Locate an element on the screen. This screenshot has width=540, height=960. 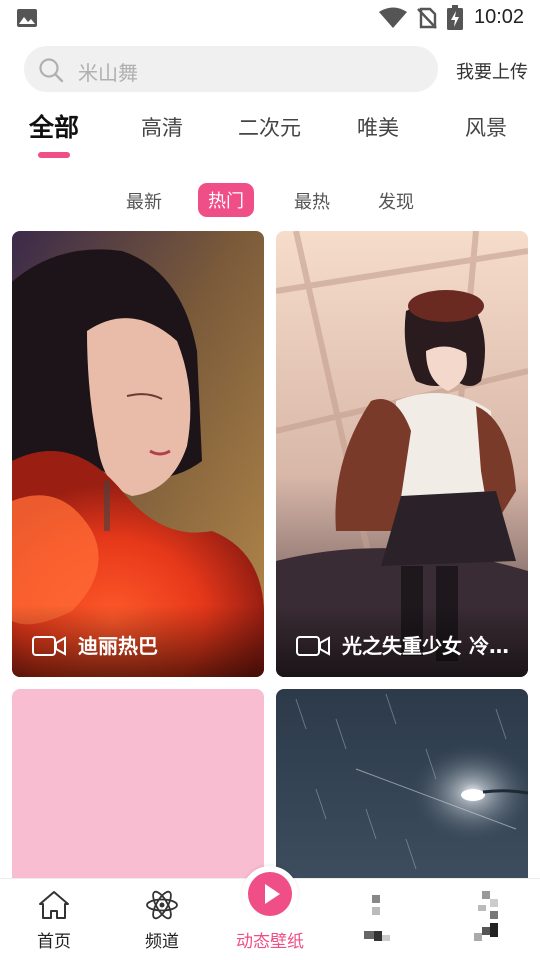
active-tab-indicator is located at coordinates (54, 155).